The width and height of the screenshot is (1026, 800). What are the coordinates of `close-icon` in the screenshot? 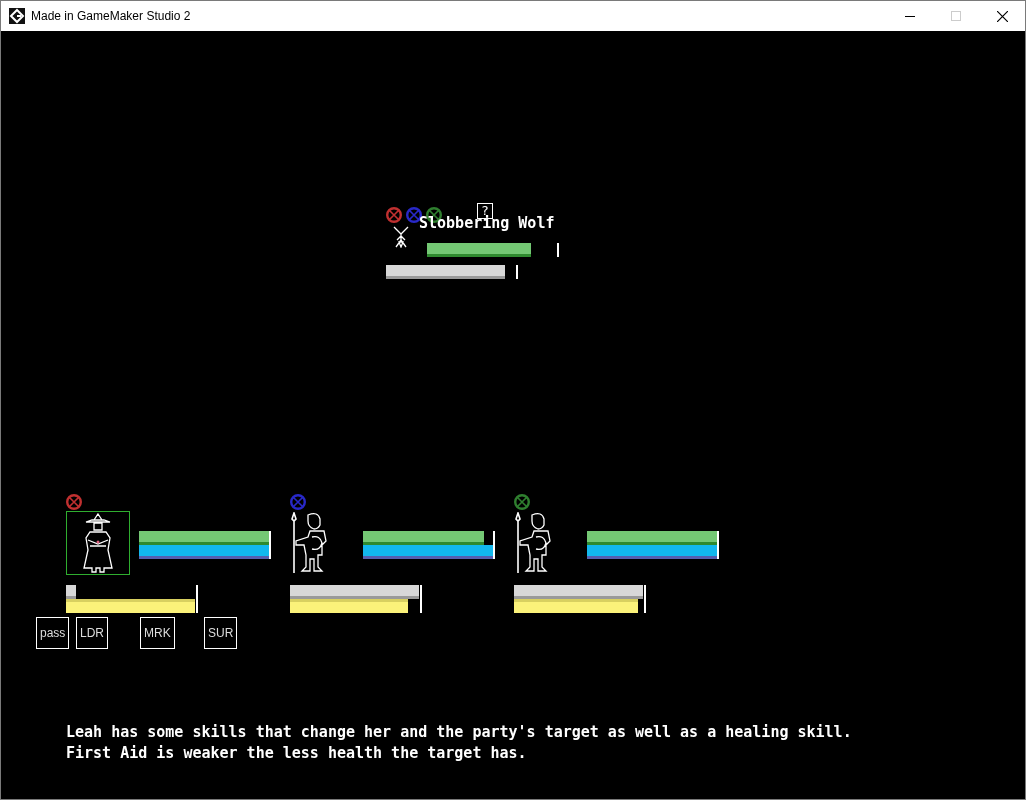 It's located at (1002, 16).